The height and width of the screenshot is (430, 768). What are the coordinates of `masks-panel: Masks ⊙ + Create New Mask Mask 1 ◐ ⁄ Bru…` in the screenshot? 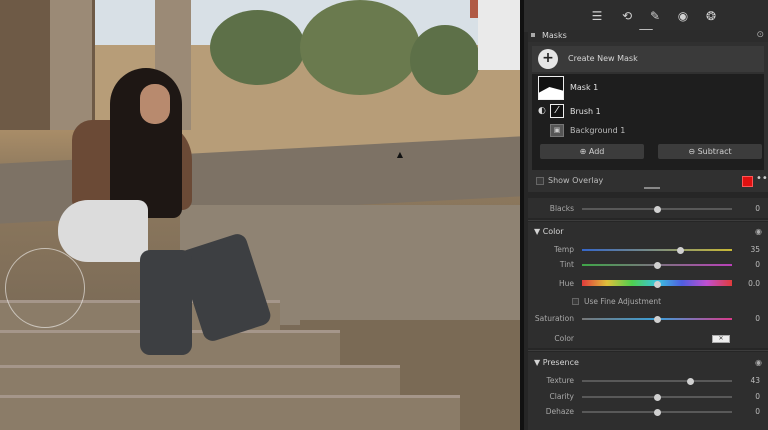 It's located at (648, 111).